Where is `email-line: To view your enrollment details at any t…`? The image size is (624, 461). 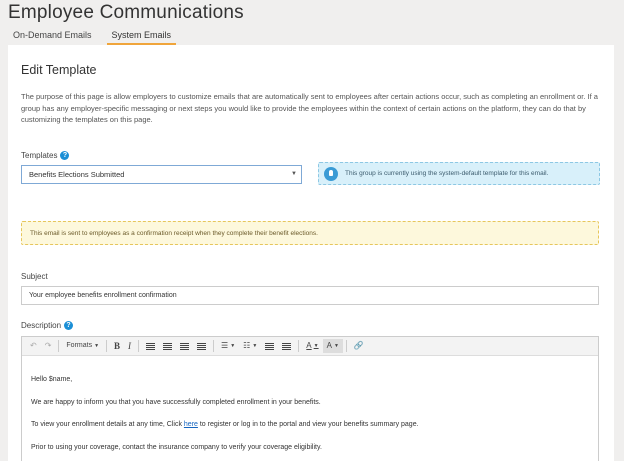 email-line: To view your enrollment details at any t… is located at coordinates (225, 424).